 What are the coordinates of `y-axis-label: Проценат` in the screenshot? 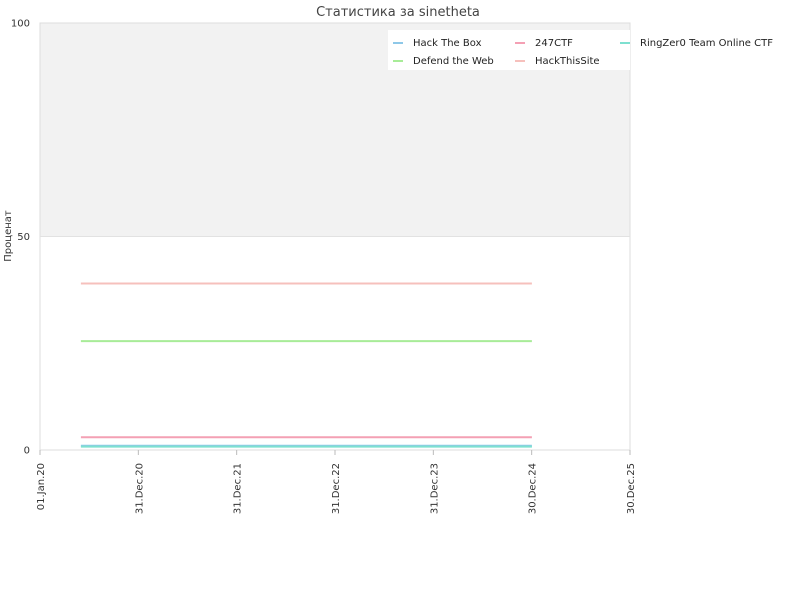 It's located at (8, 236).